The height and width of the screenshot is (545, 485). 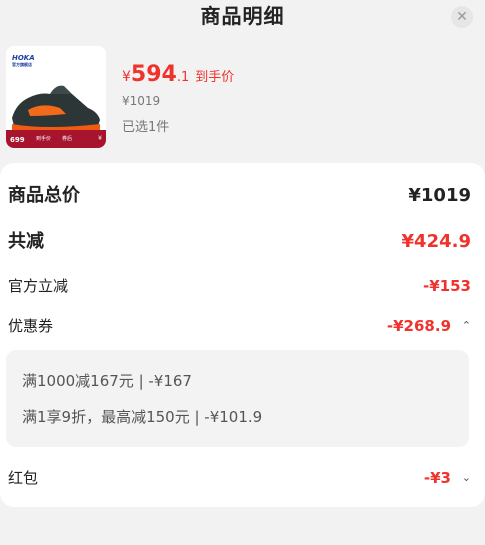 I want to click on total-price-row: 商品总价 ¥1019, so click(x=239, y=196).